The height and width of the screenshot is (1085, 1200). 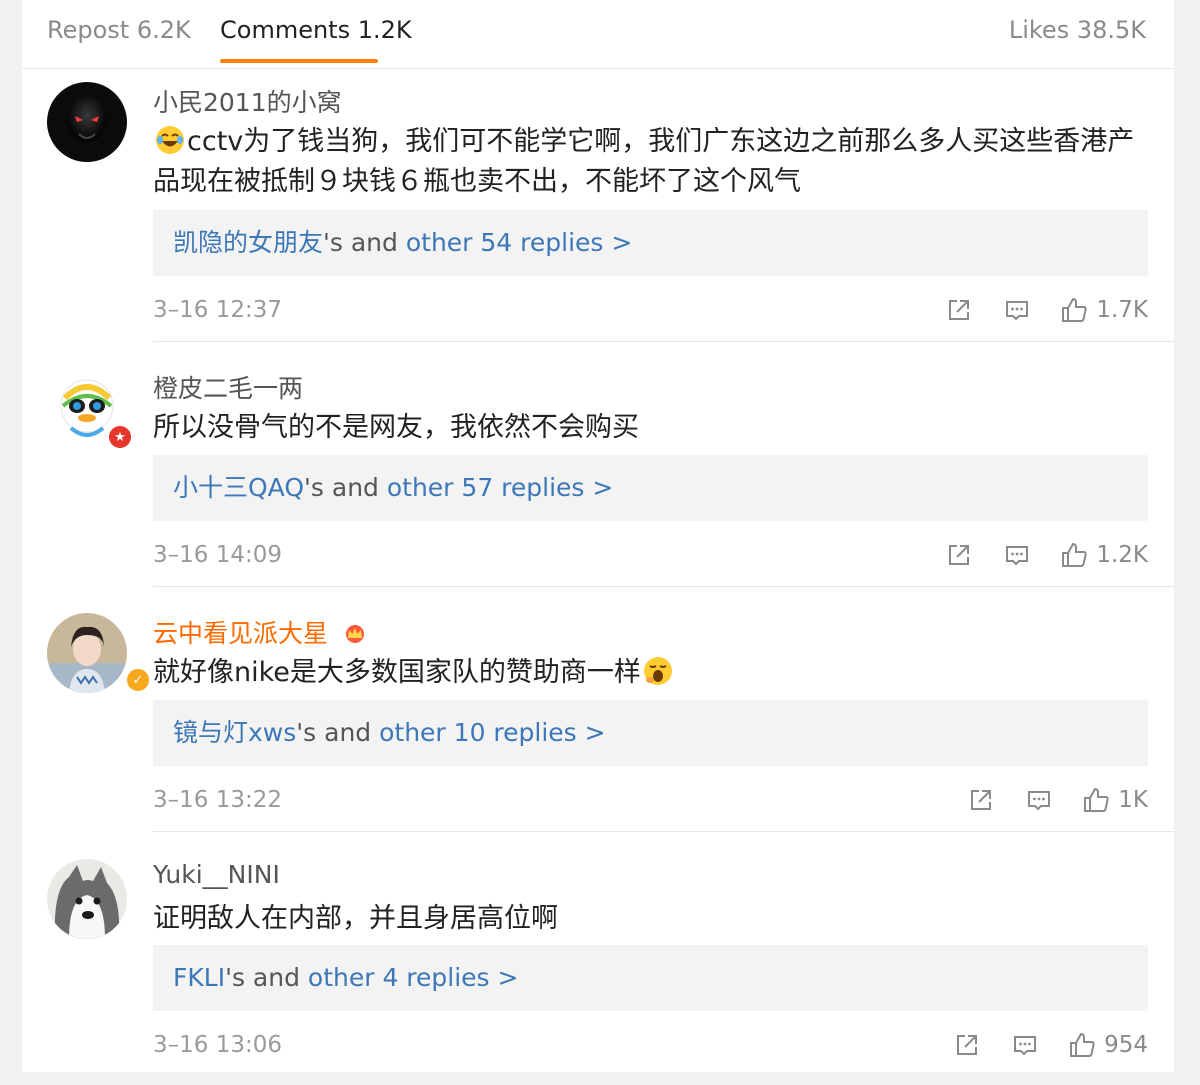 I want to click on comment-meta: 3–16 13:22 1K, so click(x=650, y=800).